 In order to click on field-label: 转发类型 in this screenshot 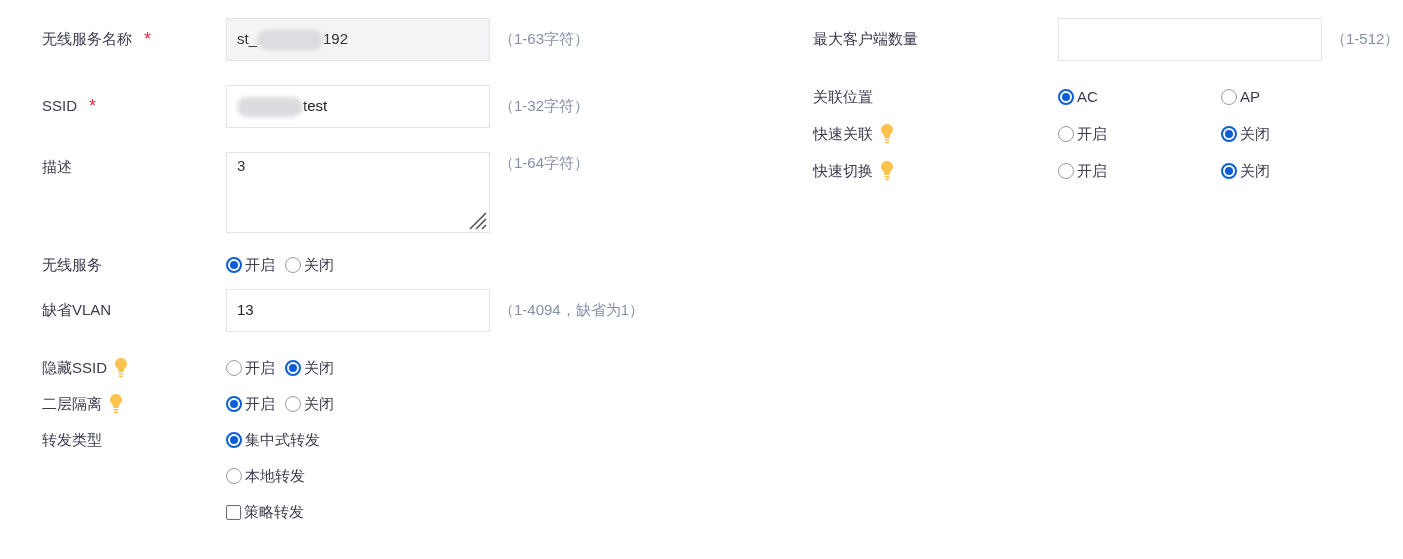, I will do `click(72, 439)`.